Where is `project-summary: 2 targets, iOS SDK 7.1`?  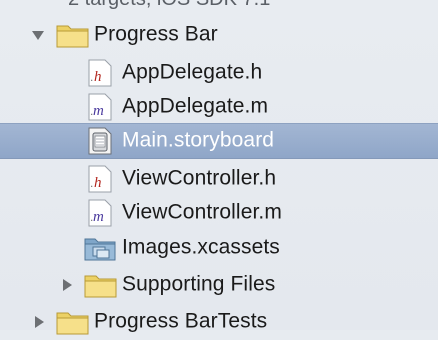 project-summary: 2 targets, iOS SDK 7.1 is located at coordinates (169, 5).